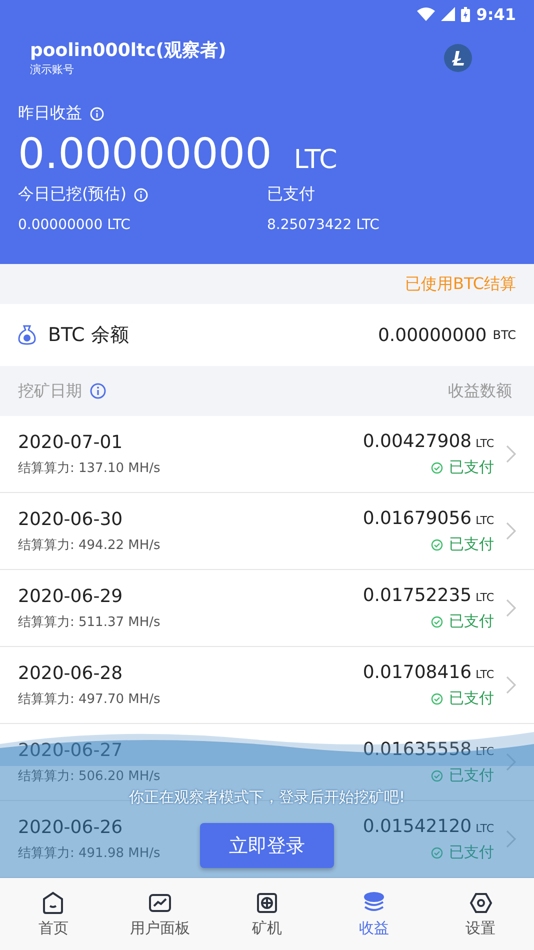 The image size is (534, 950). I want to click on house-icon, so click(53, 902).